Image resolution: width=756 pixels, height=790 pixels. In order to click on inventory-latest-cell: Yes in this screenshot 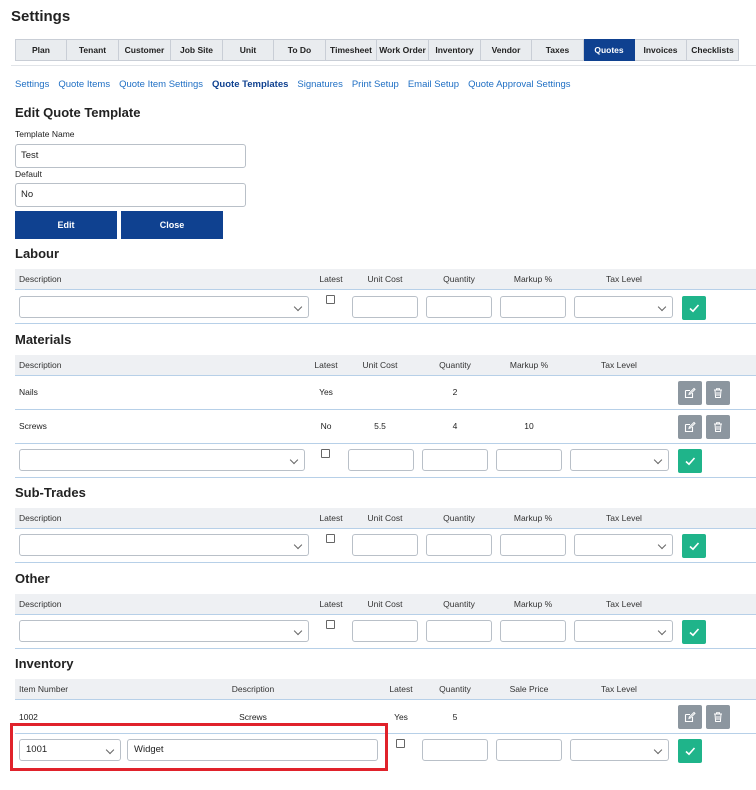, I will do `click(401, 717)`.